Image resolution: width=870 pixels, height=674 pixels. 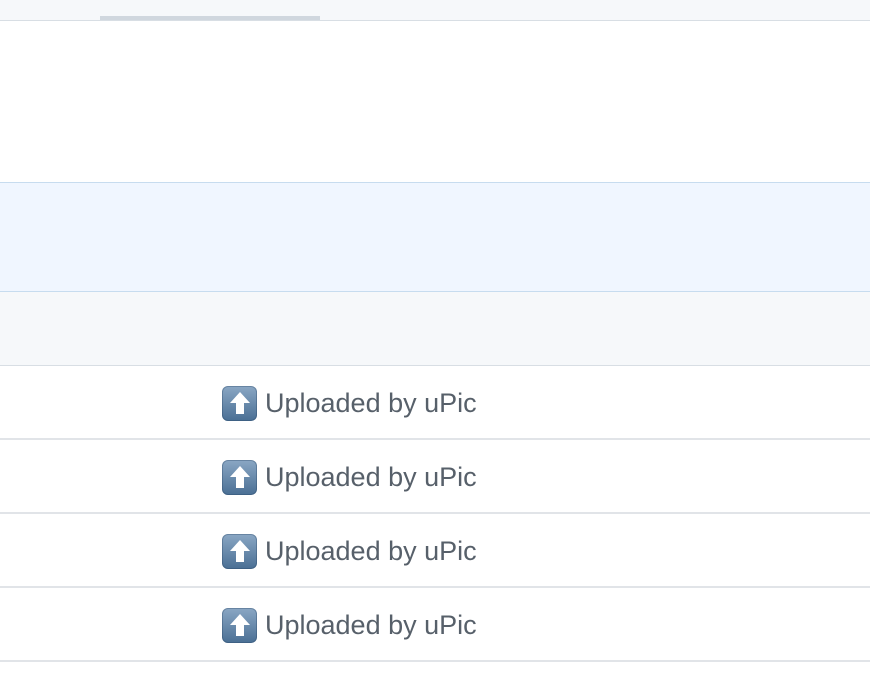 What do you see at coordinates (435, 329) in the screenshot?
I see `file-table-header` at bounding box center [435, 329].